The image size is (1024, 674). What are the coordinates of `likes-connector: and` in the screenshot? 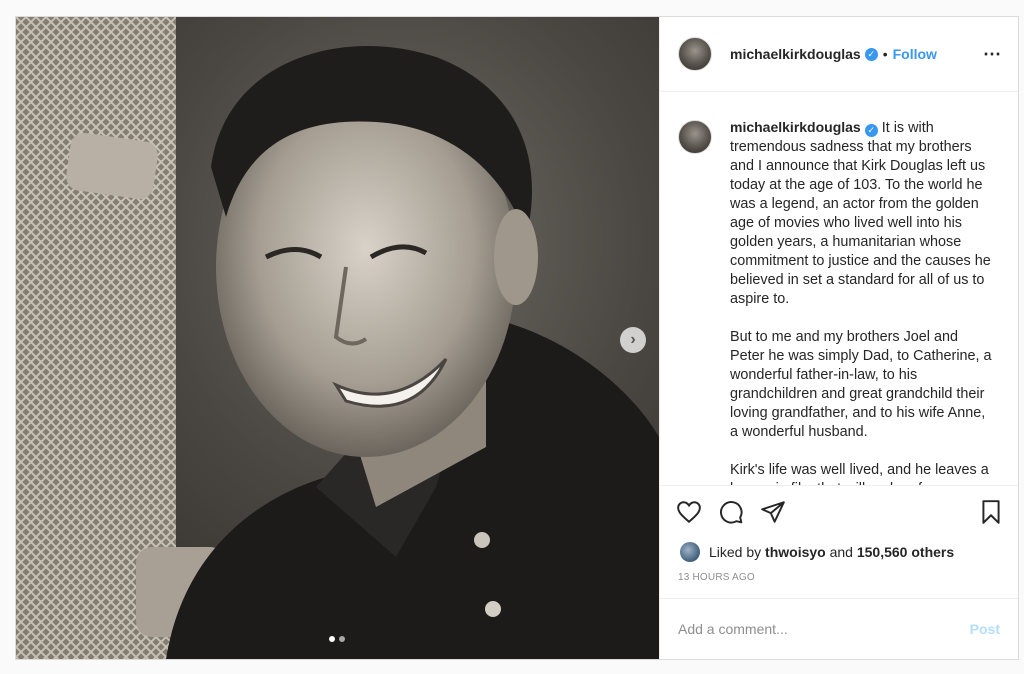 It's located at (841, 552).